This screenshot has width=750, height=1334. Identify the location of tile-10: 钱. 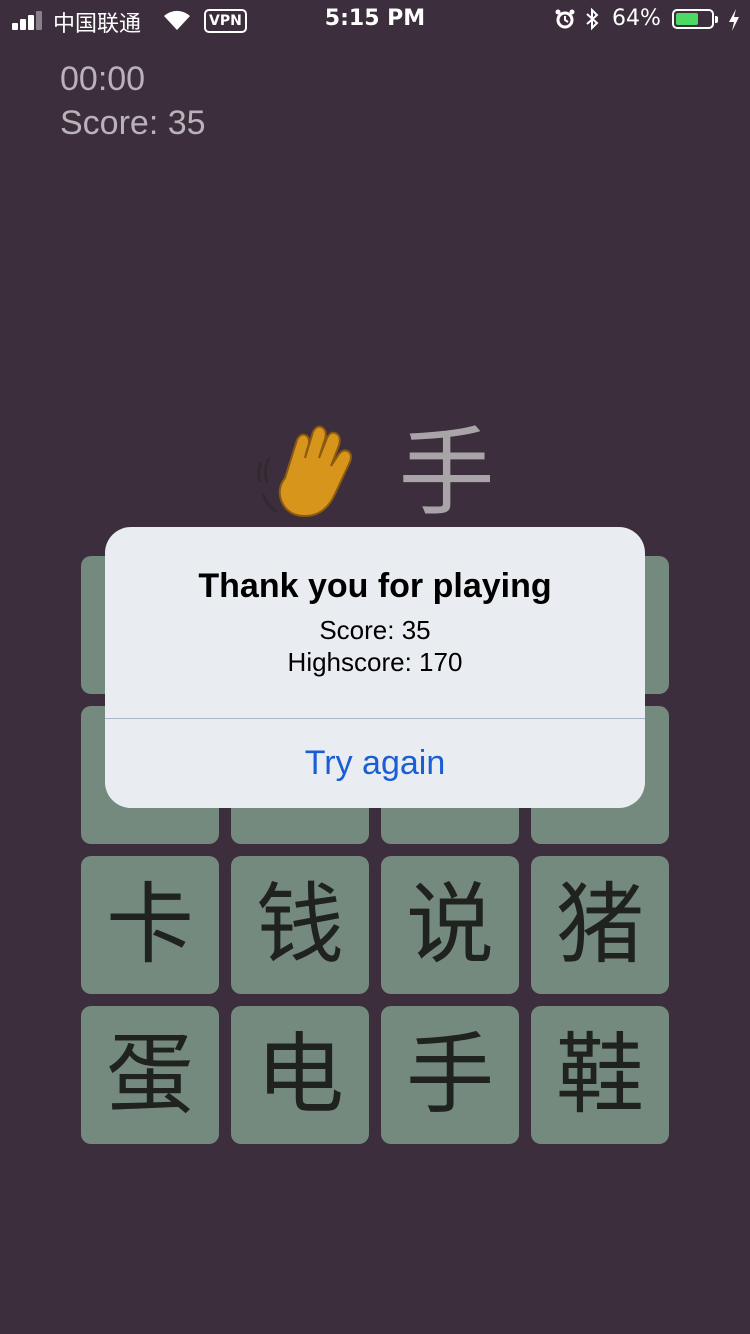
(300, 925).